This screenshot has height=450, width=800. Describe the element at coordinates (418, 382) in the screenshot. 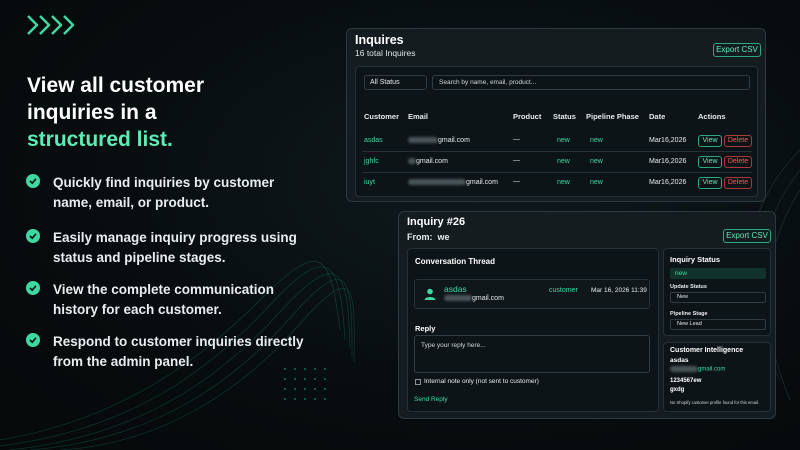

I see `internal-note-checkbox` at that location.